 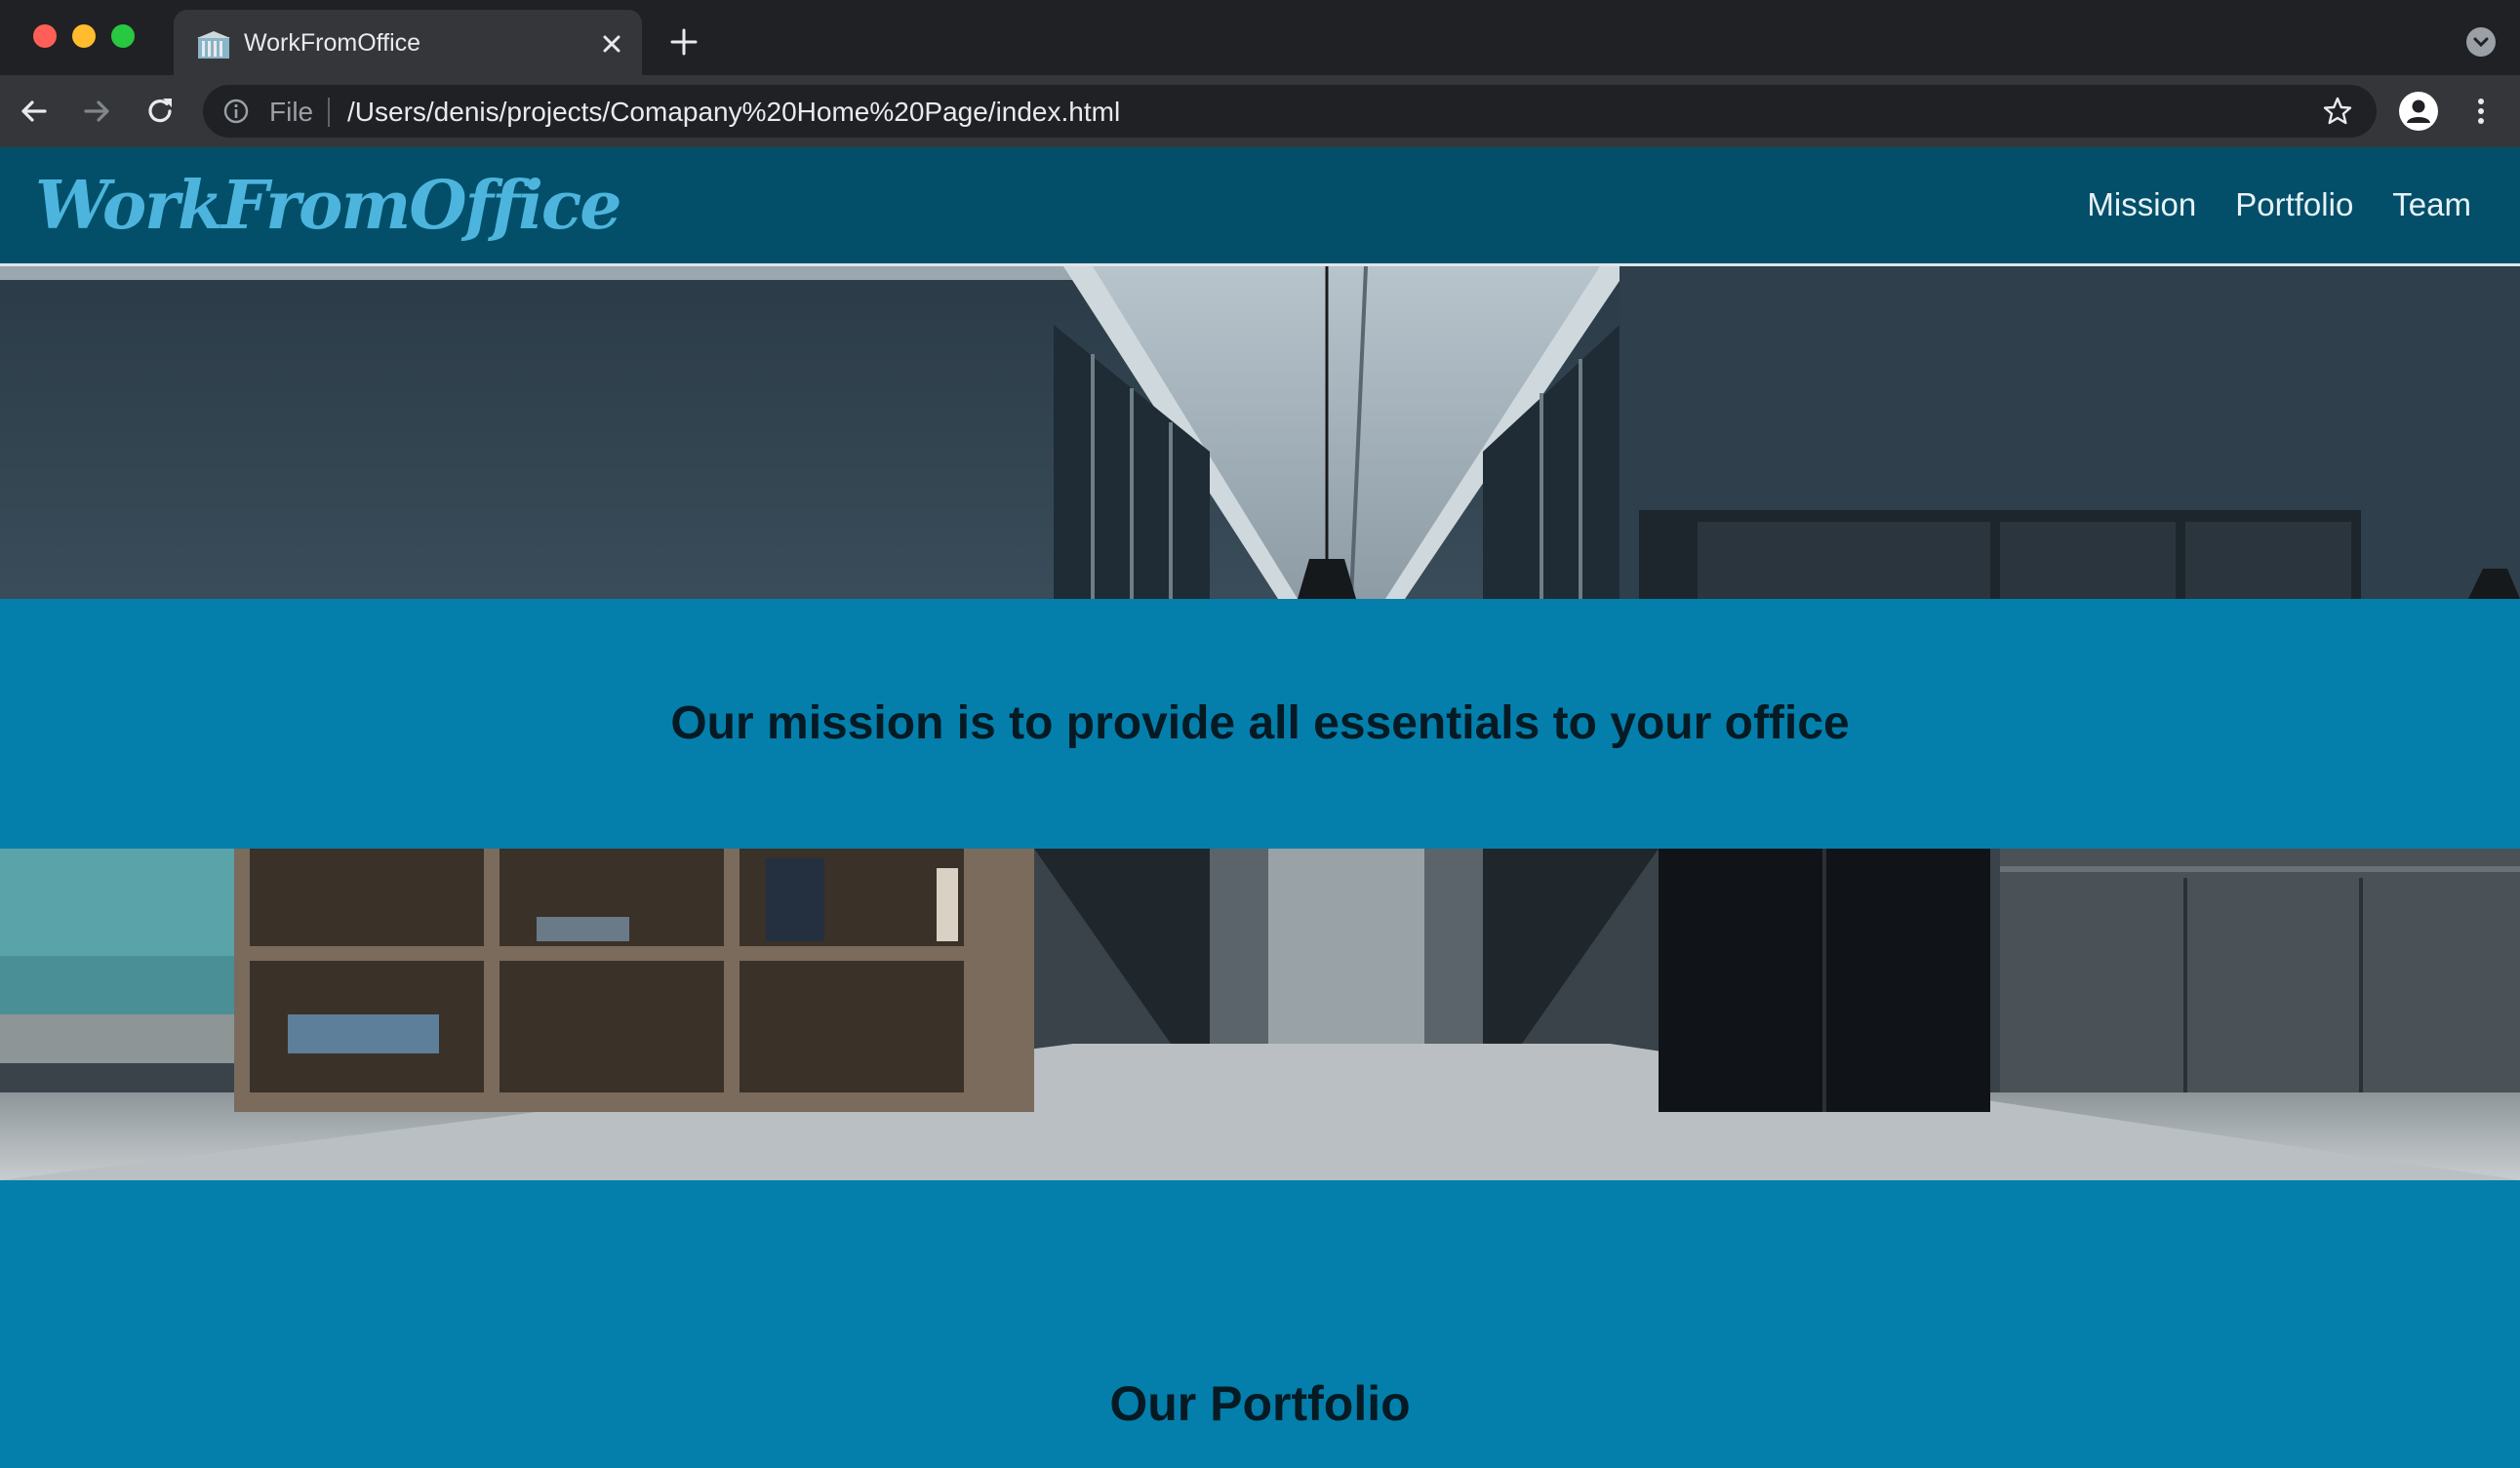 I want to click on tab-title: WorkFromOffice, so click(x=332, y=43).